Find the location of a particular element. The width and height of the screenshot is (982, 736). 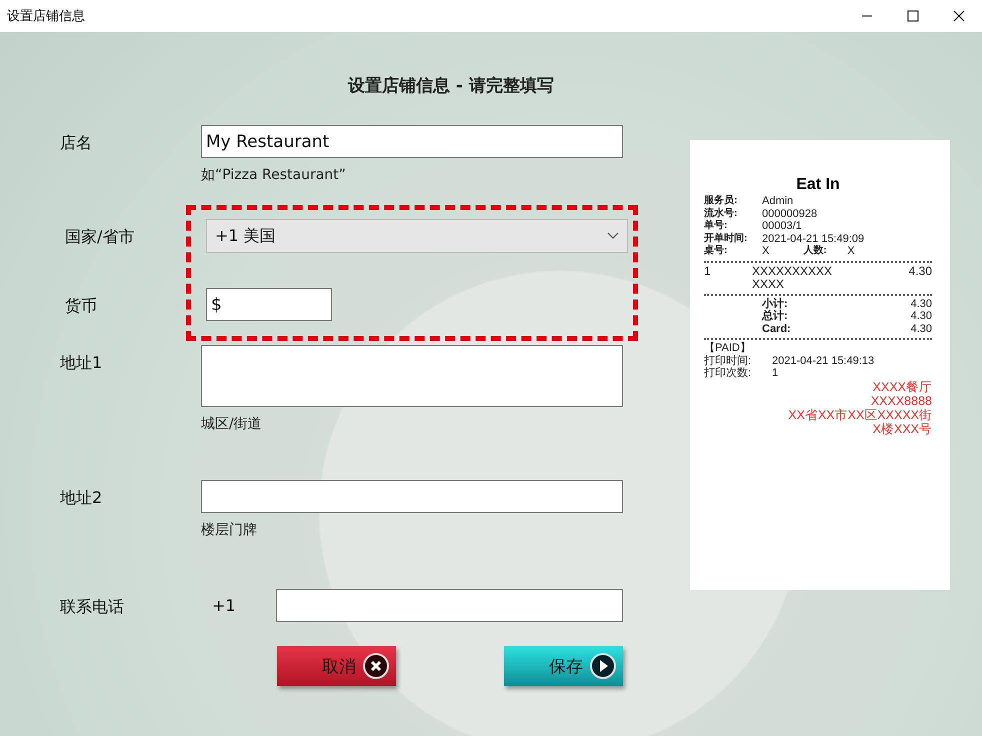

receipt-value: 00003/1 is located at coordinates (782, 226).